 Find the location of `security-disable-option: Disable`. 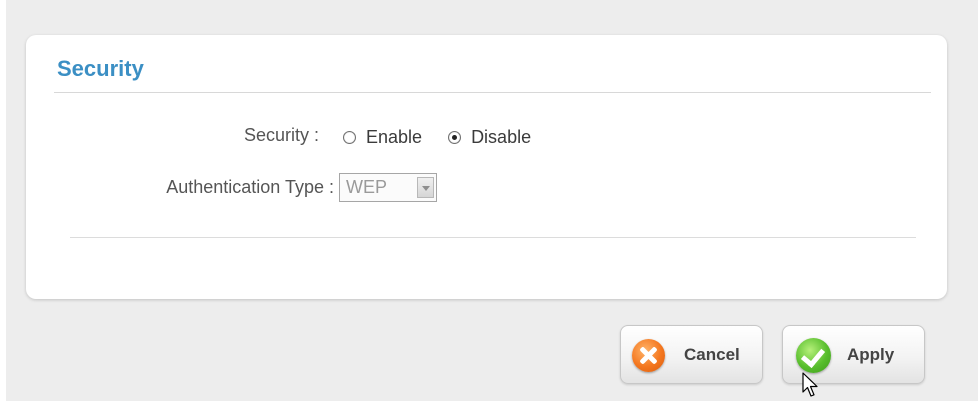

security-disable-option: Disable is located at coordinates (489, 137).